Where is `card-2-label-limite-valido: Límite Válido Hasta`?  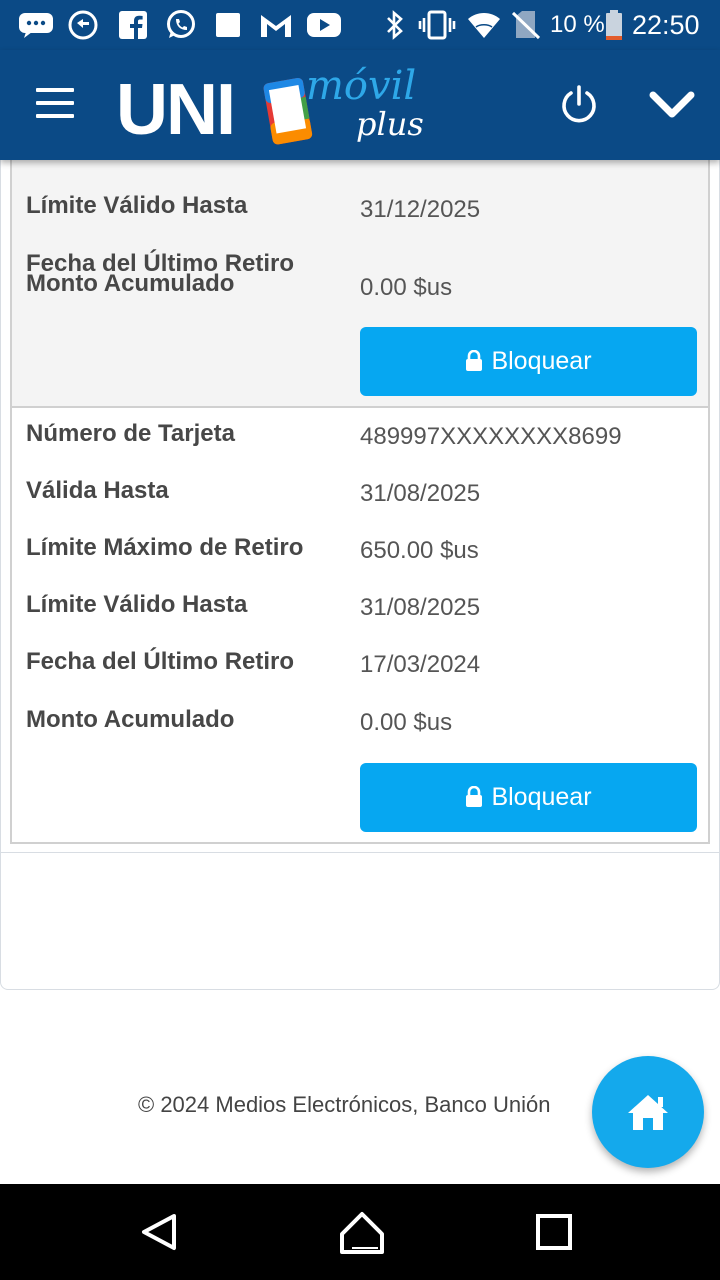
card-2-label-limite-valido: Límite Válido Hasta is located at coordinates (137, 604).